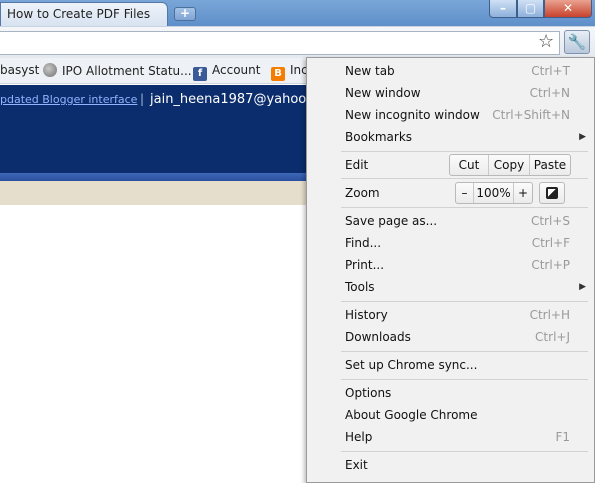 Image resolution: width=595 pixels, height=483 pixels. I want to click on menu-label: Edit, so click(357, 165).